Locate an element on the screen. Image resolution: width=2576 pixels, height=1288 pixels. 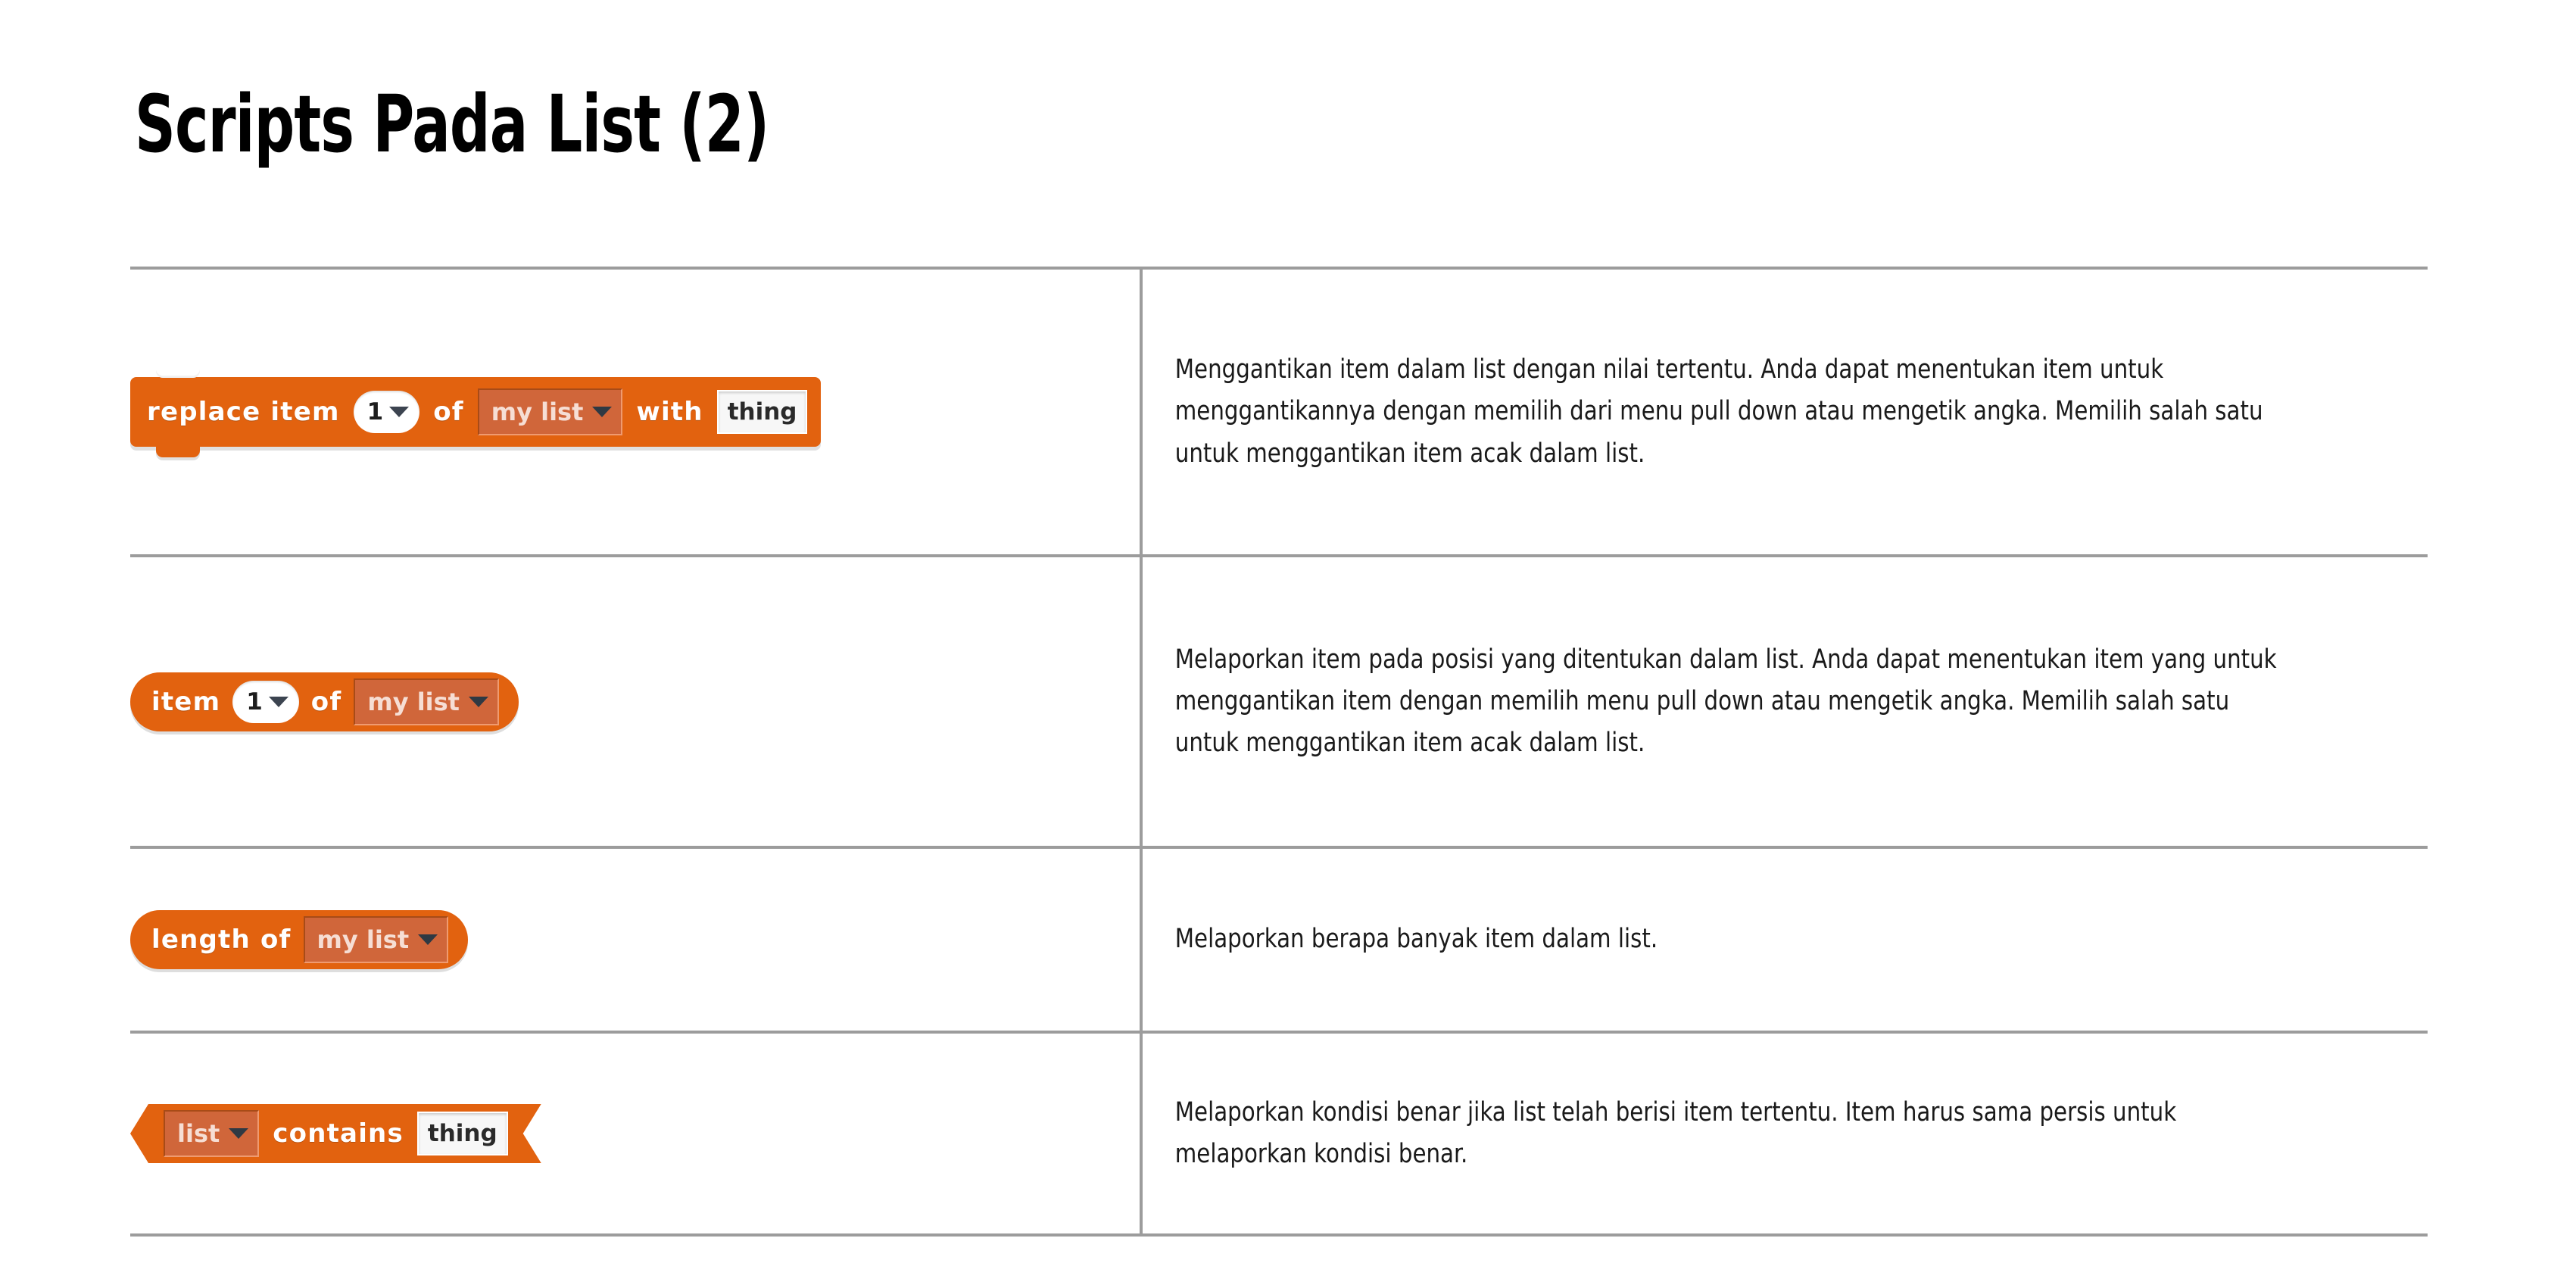
block-cell: item 1 of my list is located at coordinates (635, 700).